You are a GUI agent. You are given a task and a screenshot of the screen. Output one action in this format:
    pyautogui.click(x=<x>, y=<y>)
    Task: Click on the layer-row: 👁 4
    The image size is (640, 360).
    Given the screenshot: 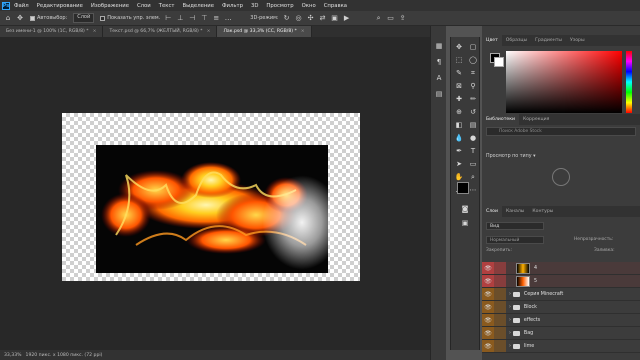 What is the action you would take?
    pyautogui.click(x=561, y=268)
    